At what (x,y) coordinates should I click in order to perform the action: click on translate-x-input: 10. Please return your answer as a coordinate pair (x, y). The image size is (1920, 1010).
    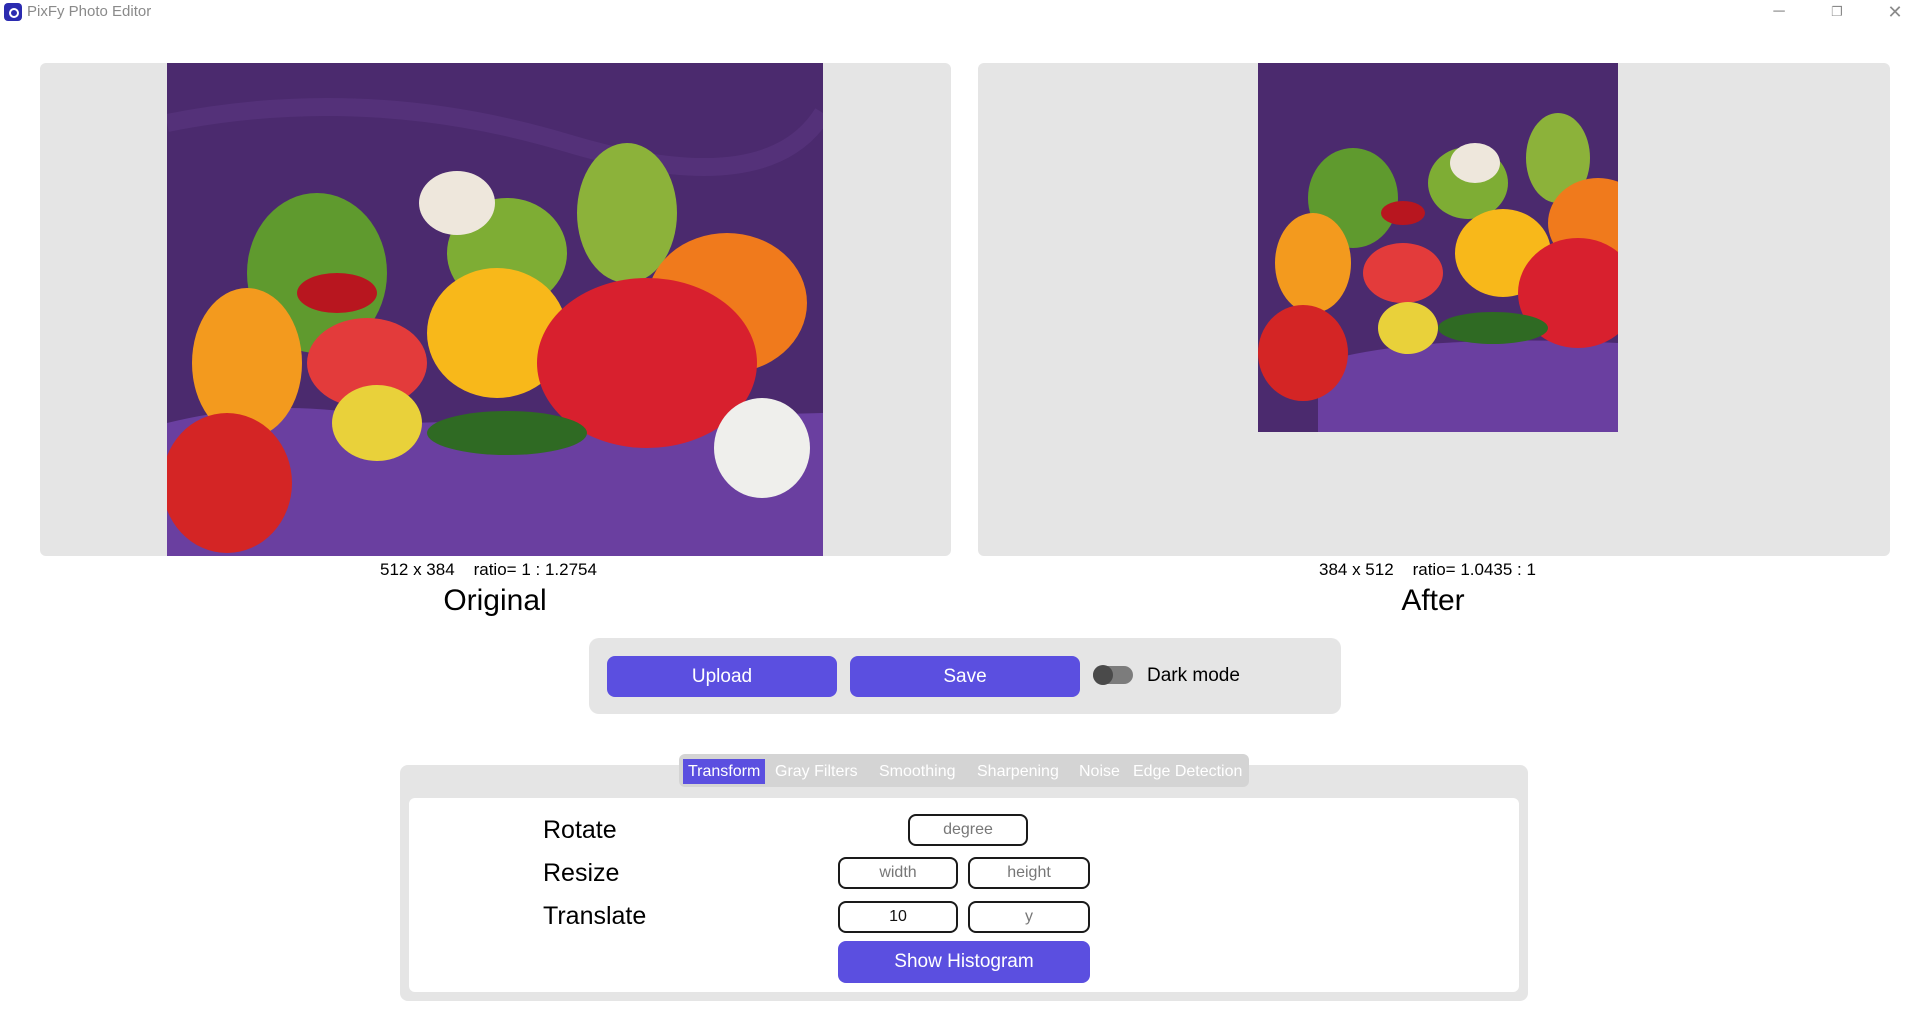
    Looking at the image, I should click on (898, 917).